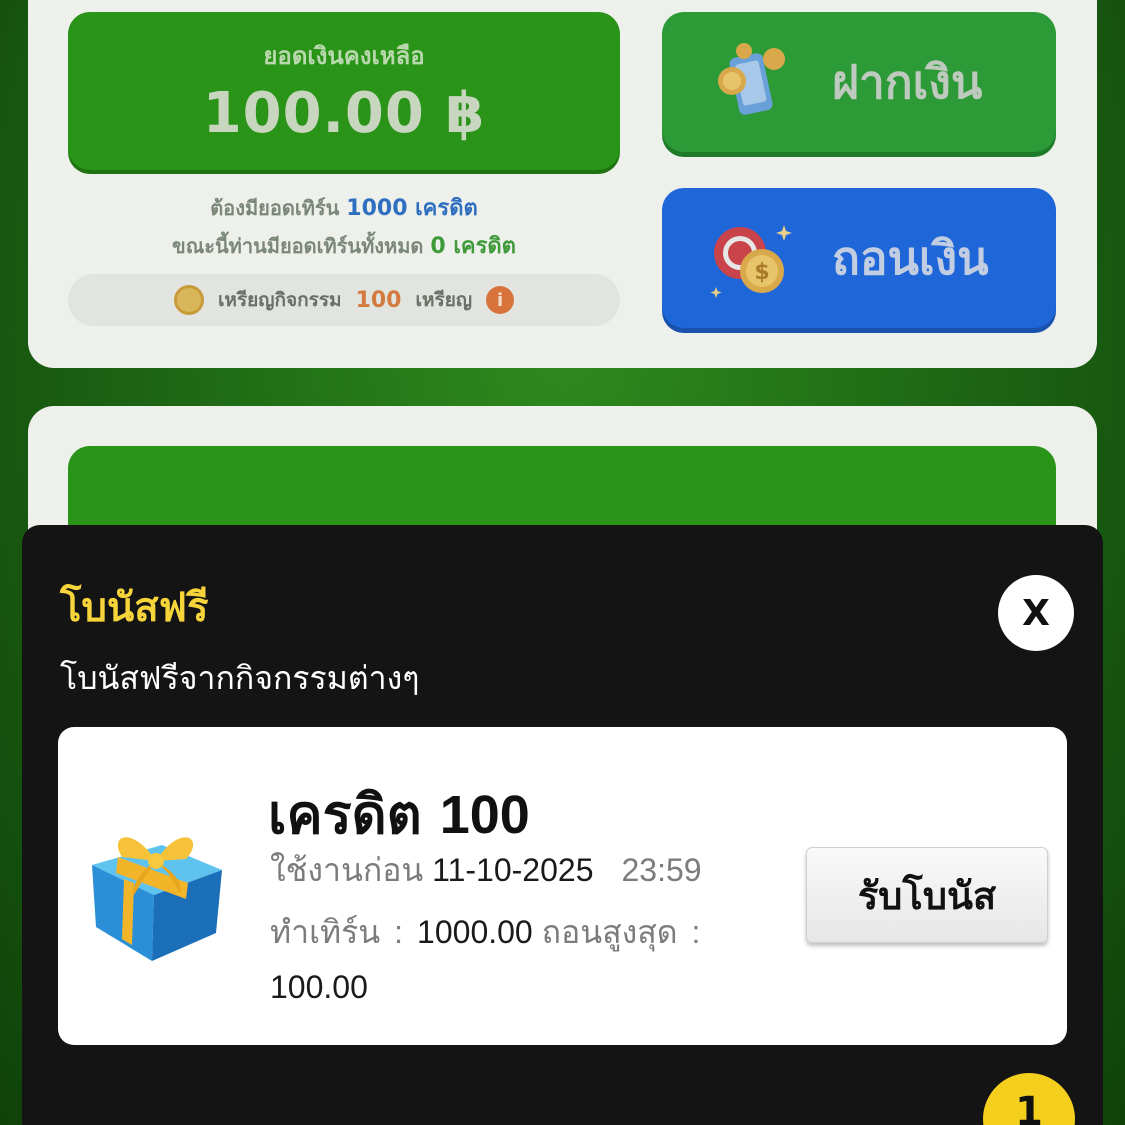 This screenshot has width=1125, height=1125. Describe the element at coordinates (475, 932) in the screenshot. I see `turnover-value: 1000.00` at that location.